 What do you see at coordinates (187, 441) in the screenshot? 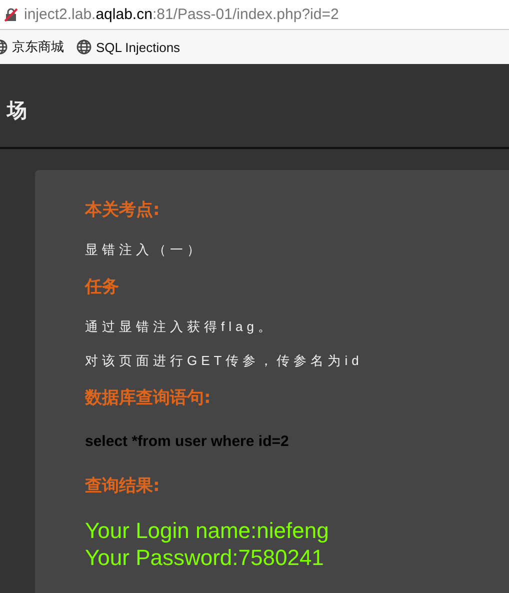
I see `sql-query: select *from user where id=2` at bounding box center [187, 441].